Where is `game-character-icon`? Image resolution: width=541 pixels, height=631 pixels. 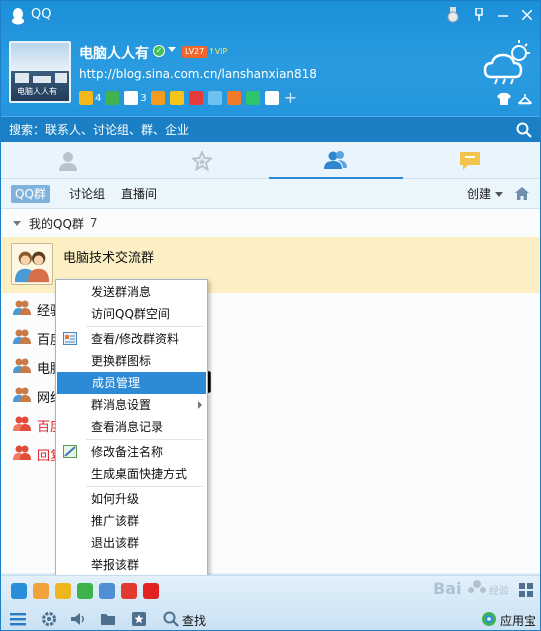
game-character-icon is located at coordinates (41, 591).